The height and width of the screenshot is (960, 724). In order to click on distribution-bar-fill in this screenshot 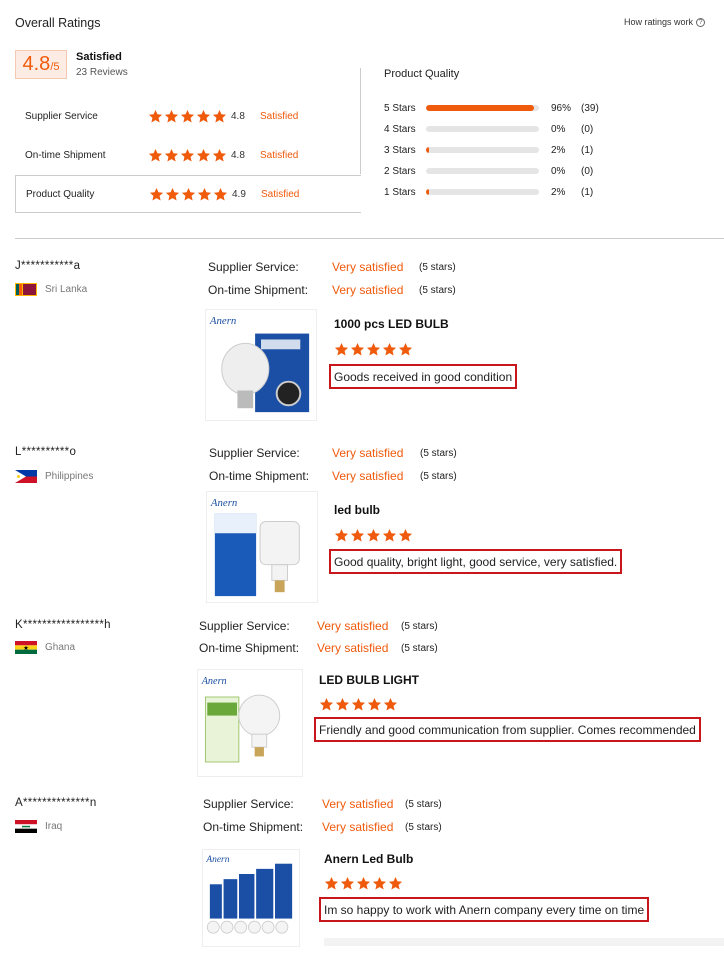, I will do `click(427, 150)`.